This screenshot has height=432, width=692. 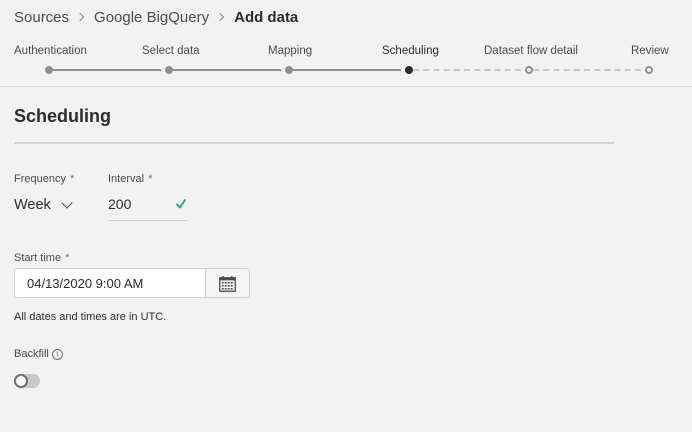 I want to click on frequency-value: Week, so click(x=32, y=205).